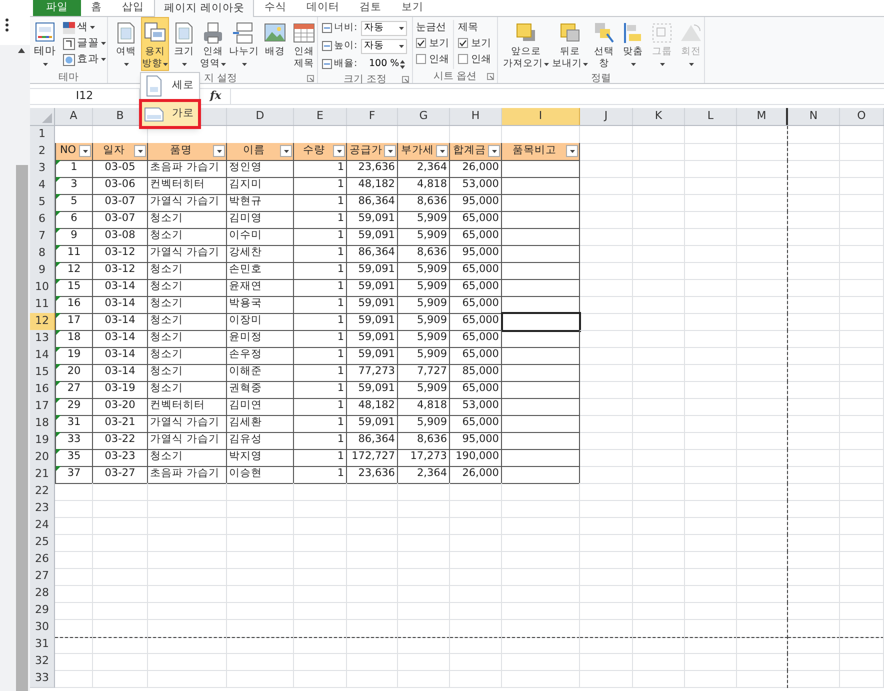 The width and height of the screenshot is (884, 691). Describe the element at coordinates (42, 491) in the screenshot. I see `row-header: 22` at that location.